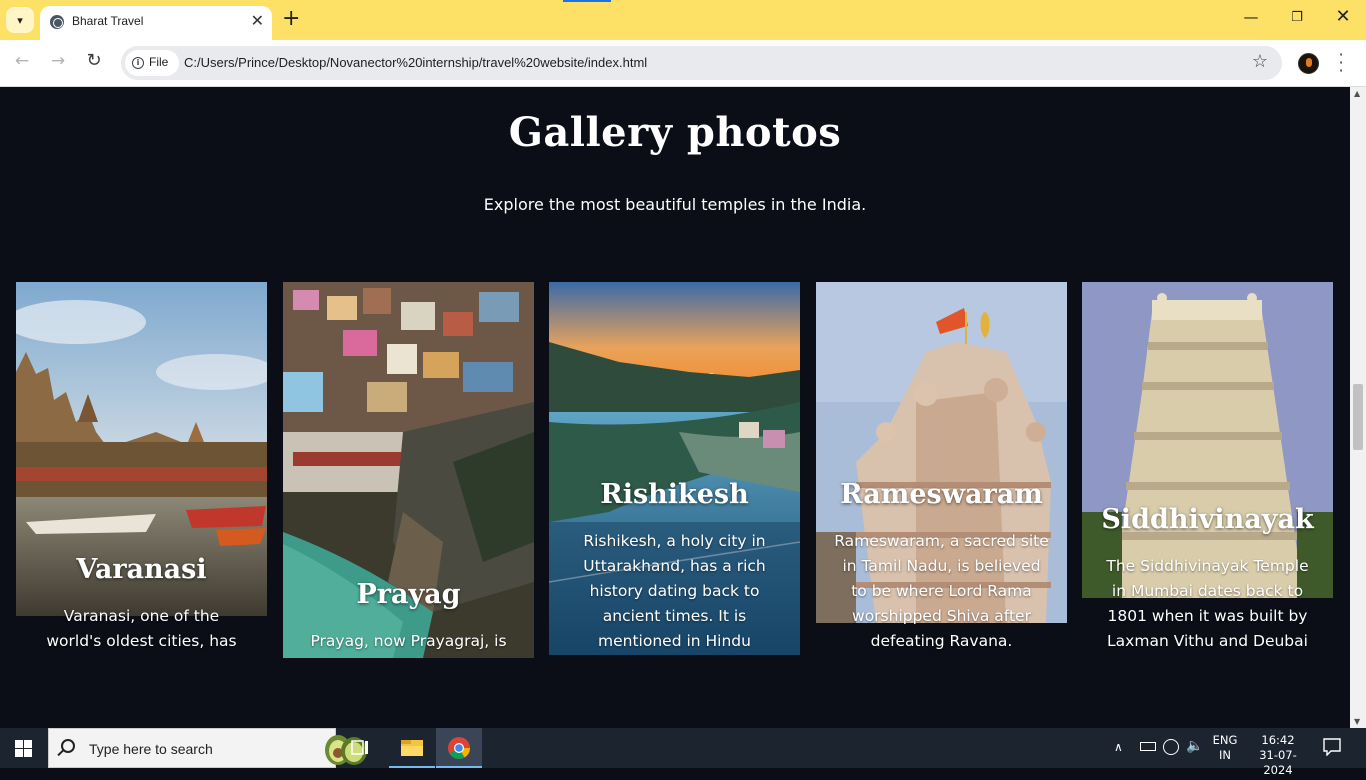  Describe the element at coordinates (151, 749) in the screenshot. I see `search-placeholder: Type here to search` at that location.